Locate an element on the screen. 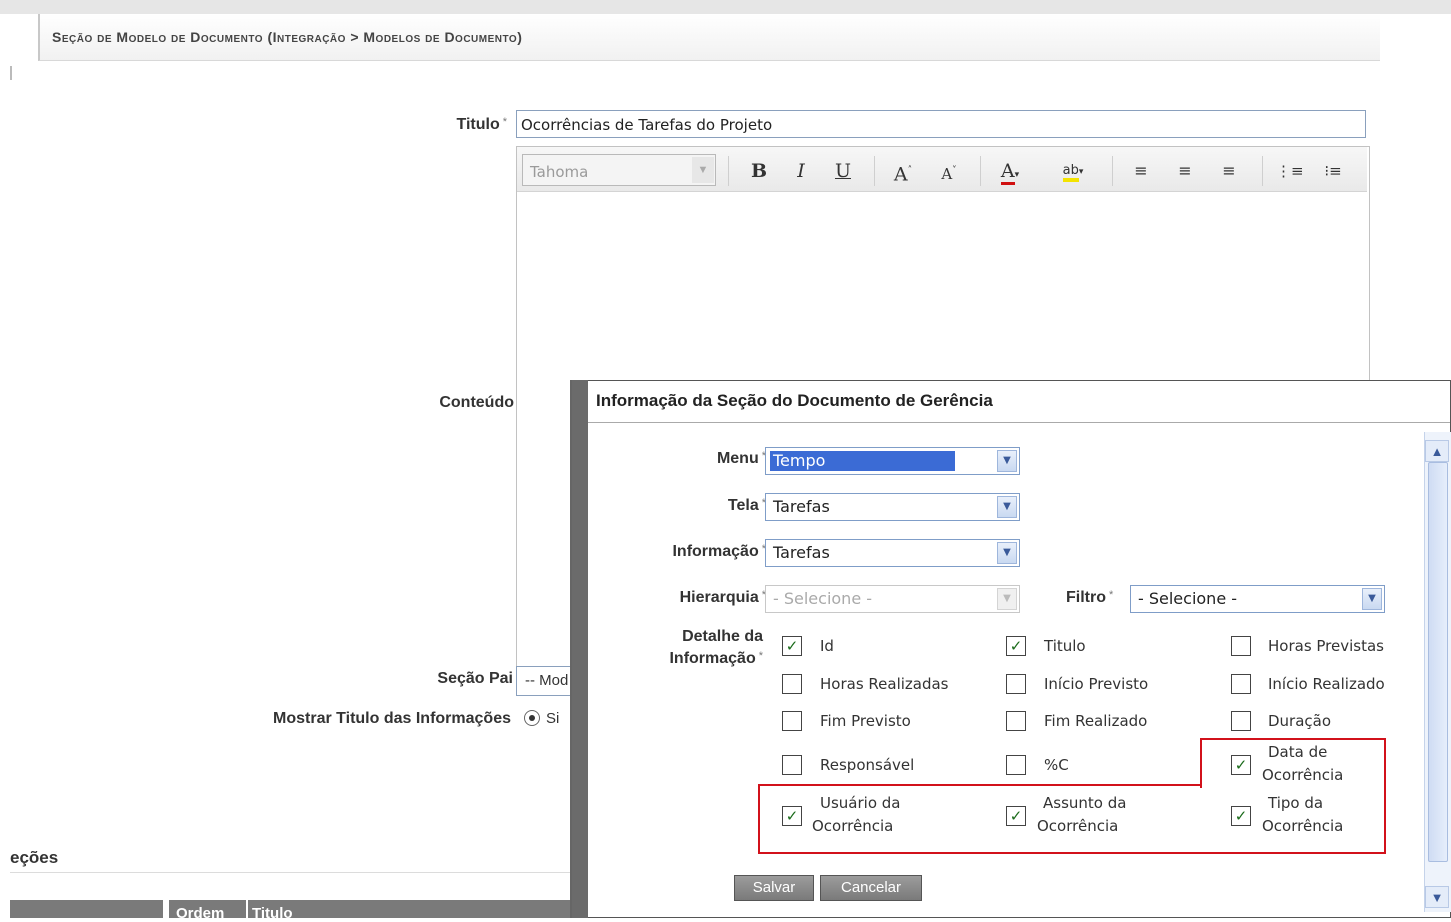 Image resolution: width=1451 pixels, height=922 pixels. checkbox-inicio-realizado is located at coordinates (1241, 684).